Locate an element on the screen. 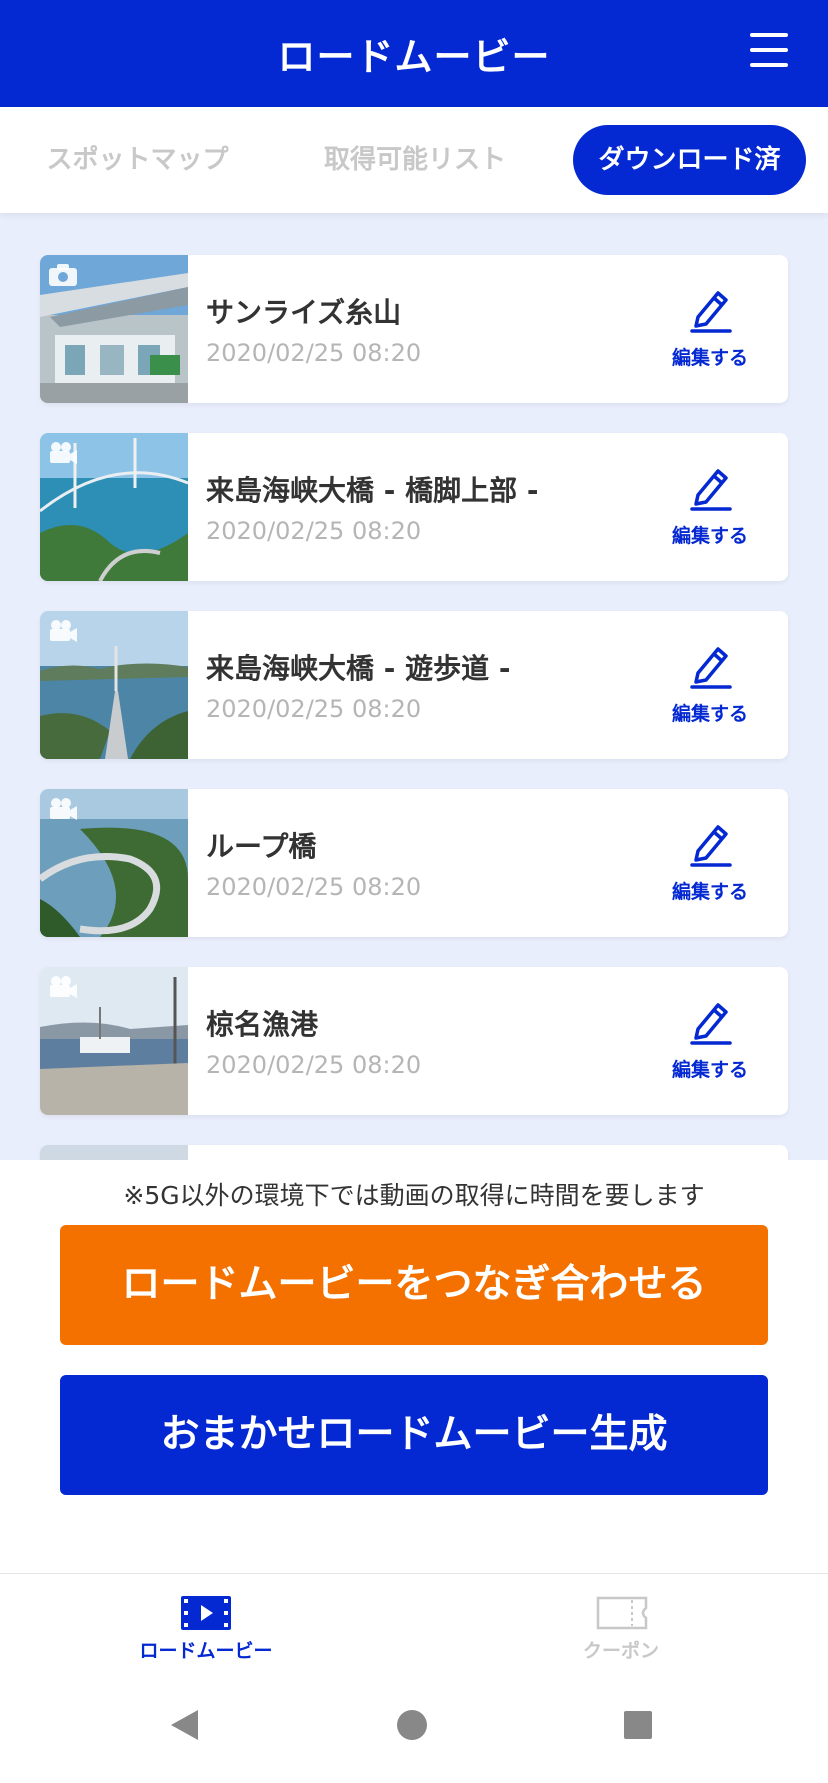 The image size is (828, 1783). list-item: 椋名漁港 2020/02/25 08:20 編集する is located at coordinates (414, 1041).